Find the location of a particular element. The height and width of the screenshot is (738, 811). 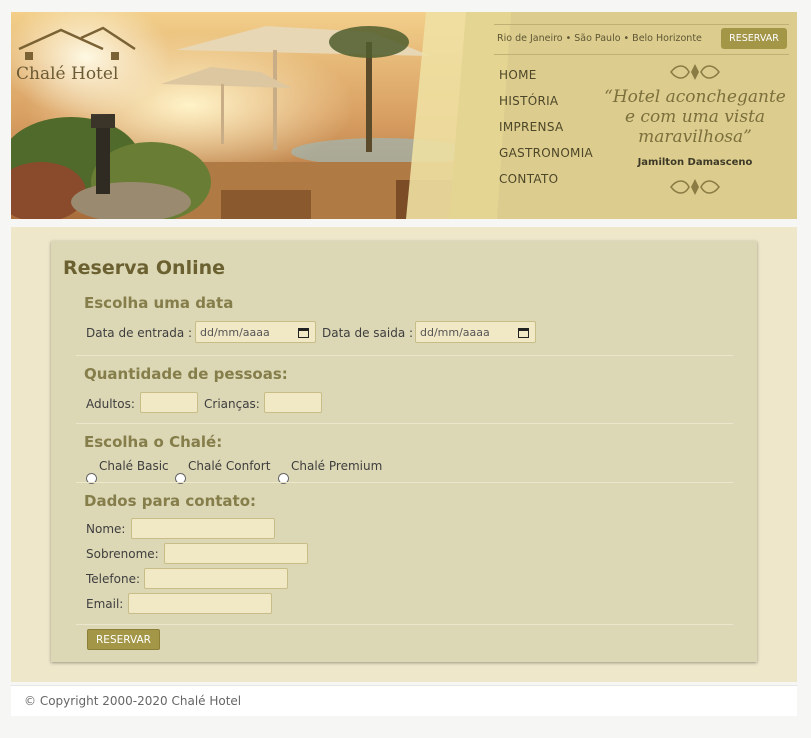

ornament-top-icon is located at coordinates (695, 72).